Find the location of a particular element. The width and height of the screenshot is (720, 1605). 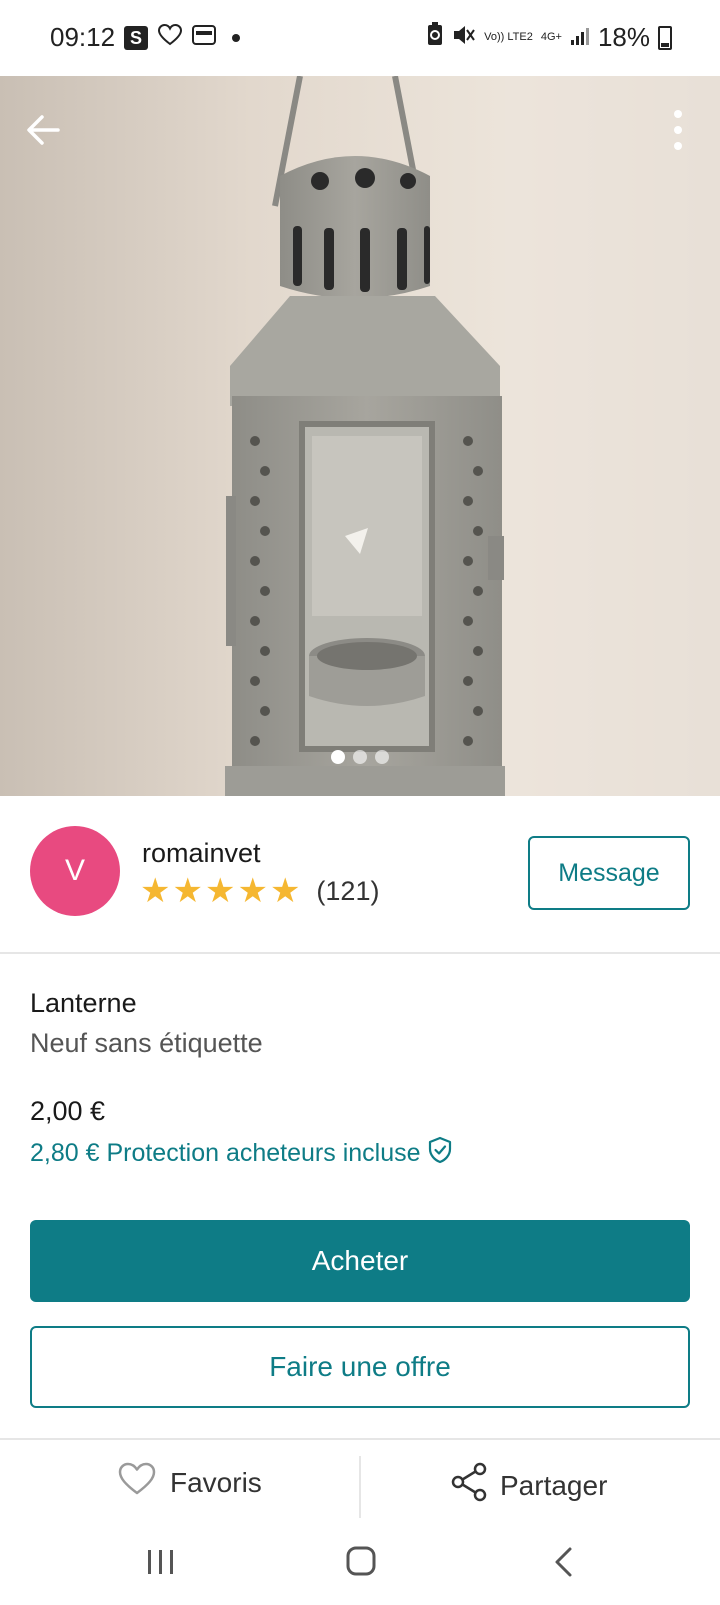

seller-avatar: V is located at coordinates (75, 871).